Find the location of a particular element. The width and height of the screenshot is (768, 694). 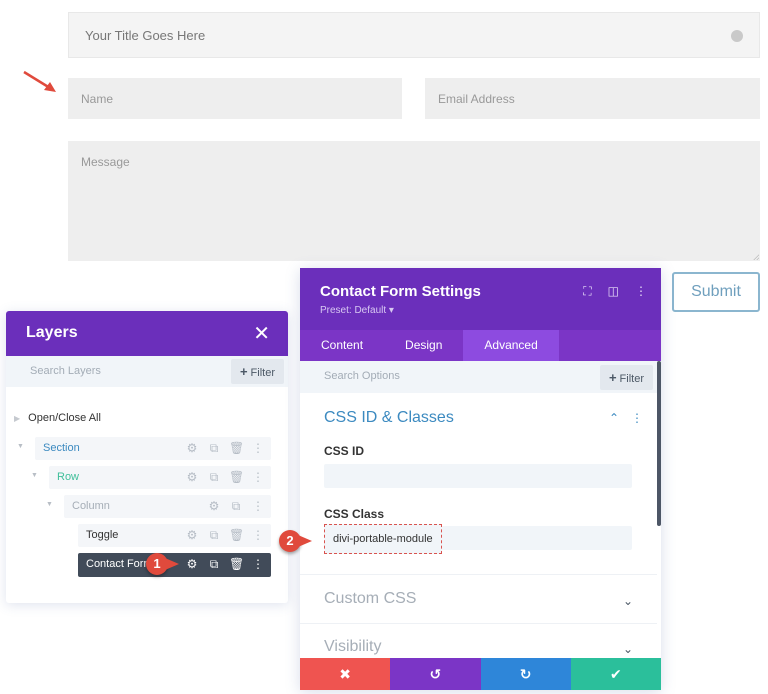

layer-label: Column is located at coordinates (91, 506).